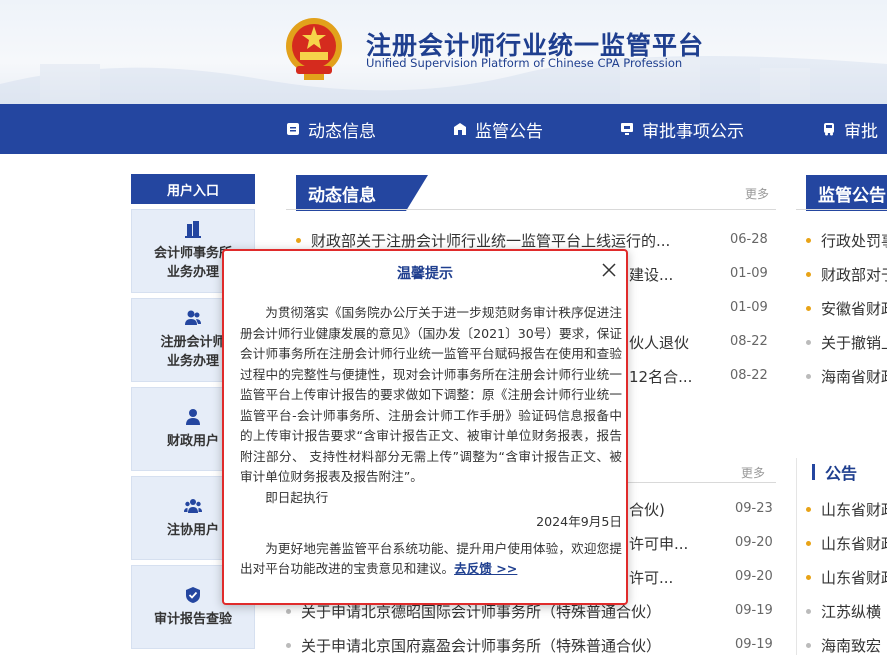 This screenshot has height=655, width=887. What do you see at coordinates (509, 131) in the screenshot?
I see `nav-item-label: 监管公告` at bounding box center [509, 131].